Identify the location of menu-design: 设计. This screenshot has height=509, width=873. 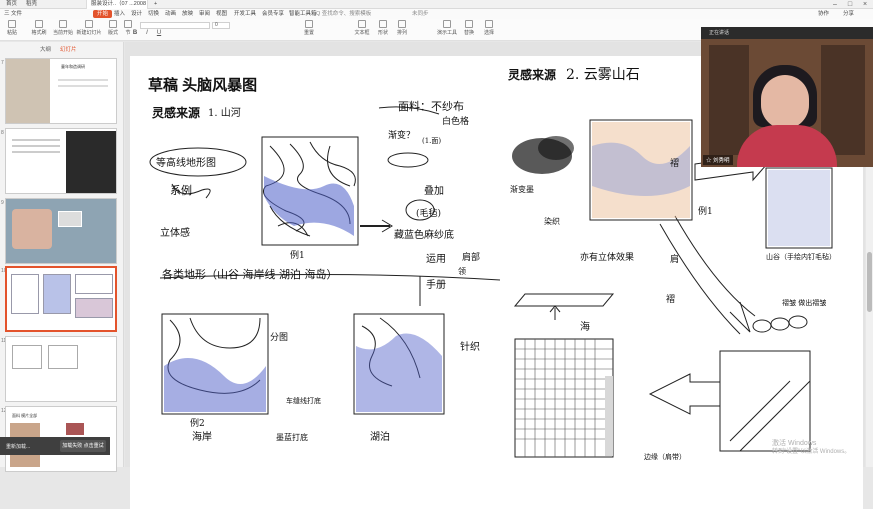
(136, 14).